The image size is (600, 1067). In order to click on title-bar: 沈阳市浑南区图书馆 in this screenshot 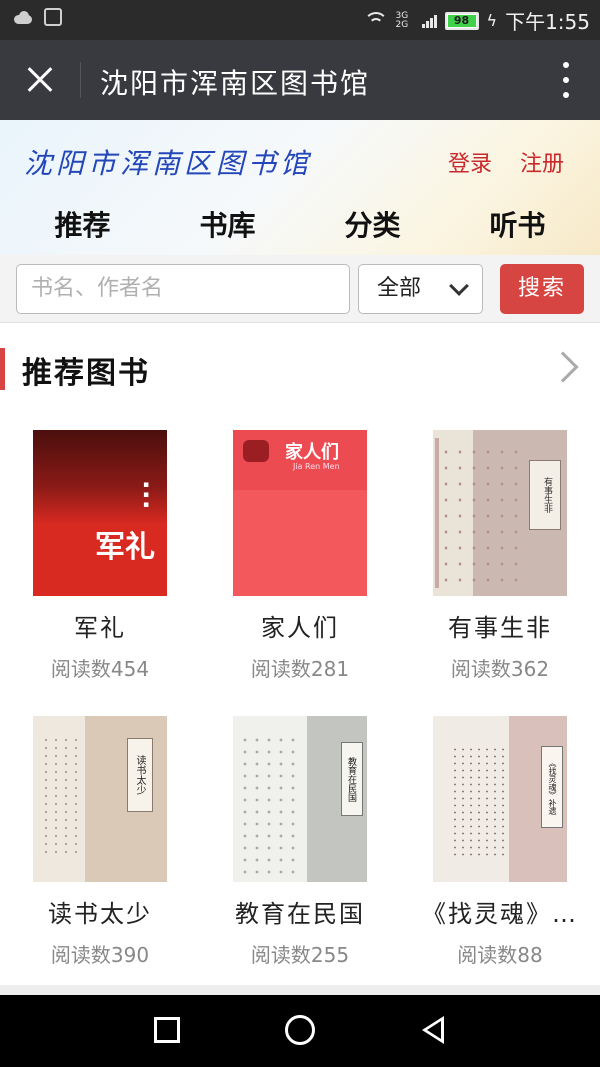, I will do `click(300, 80)`.